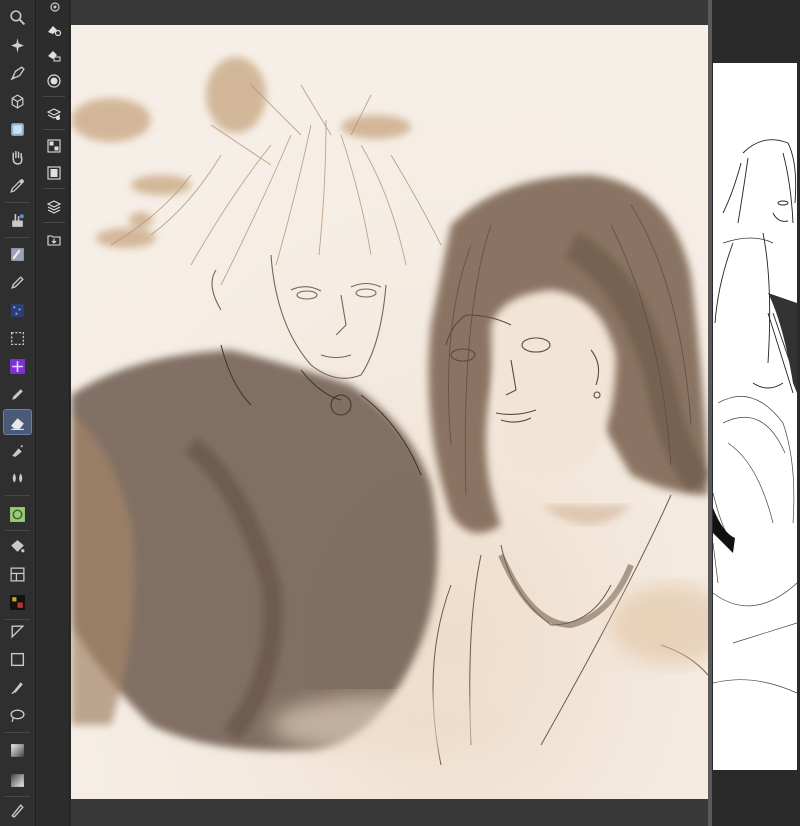 This screenshot has width=800, height=826. What do you see at coordinates (17, 282) in the screenshot?
I see `pen-icon` at bounding box center [17, 282].